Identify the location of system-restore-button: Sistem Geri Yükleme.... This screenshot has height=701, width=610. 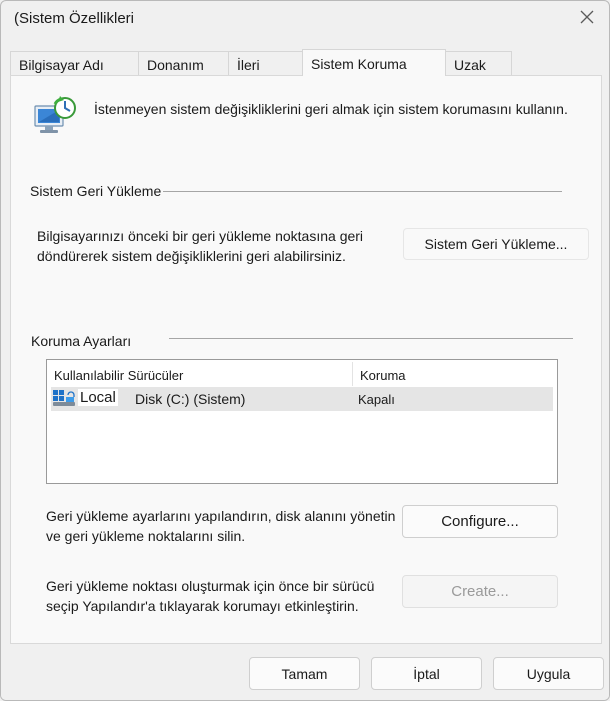
(496, 244).